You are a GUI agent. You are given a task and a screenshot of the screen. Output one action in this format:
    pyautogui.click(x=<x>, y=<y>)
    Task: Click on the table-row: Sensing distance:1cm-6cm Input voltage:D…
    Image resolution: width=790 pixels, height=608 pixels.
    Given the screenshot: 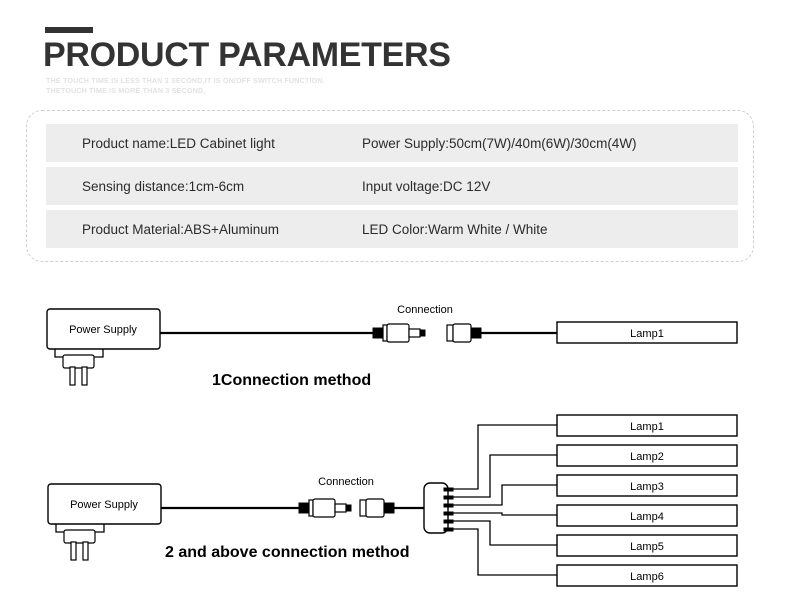 What is the action you would take?
    pyautogui.click(x=392, y=186)
    